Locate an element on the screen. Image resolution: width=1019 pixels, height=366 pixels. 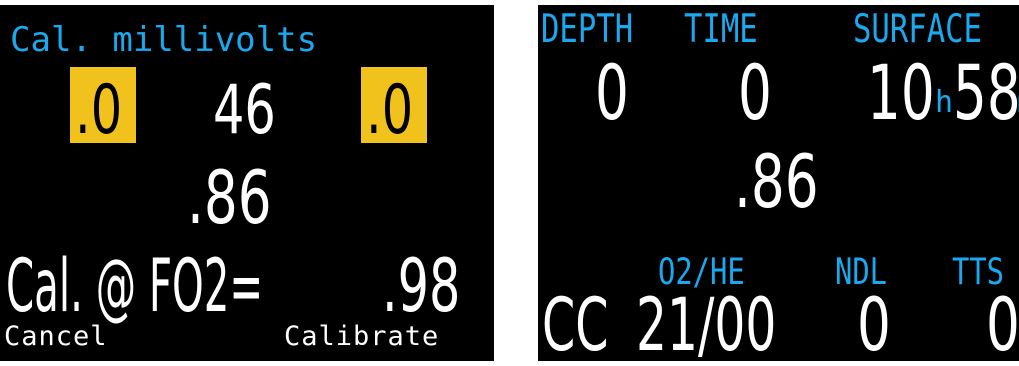
dive-mode: CC is located at coordinates (575, 322).